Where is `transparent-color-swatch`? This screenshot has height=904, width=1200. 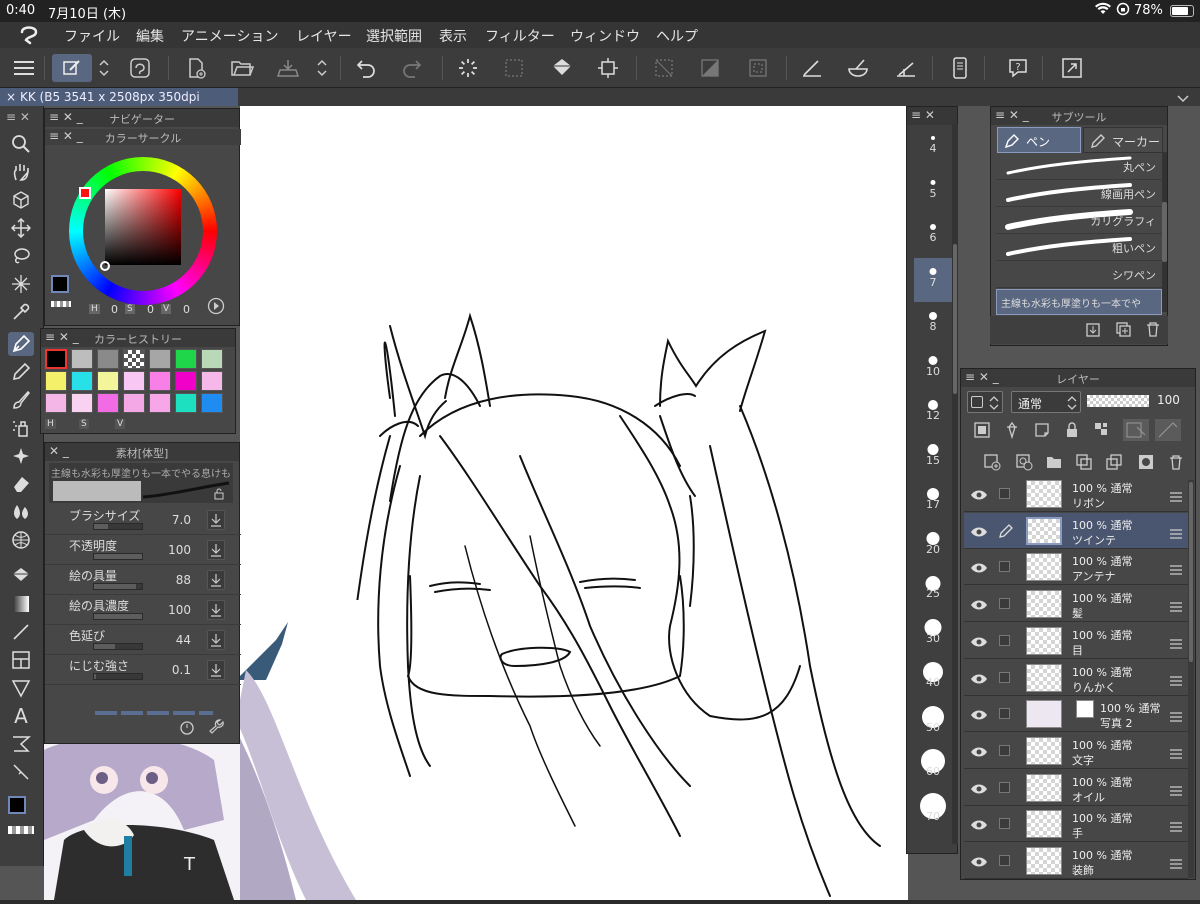
transparent-color-swatch is located at coordinates (21, 830).